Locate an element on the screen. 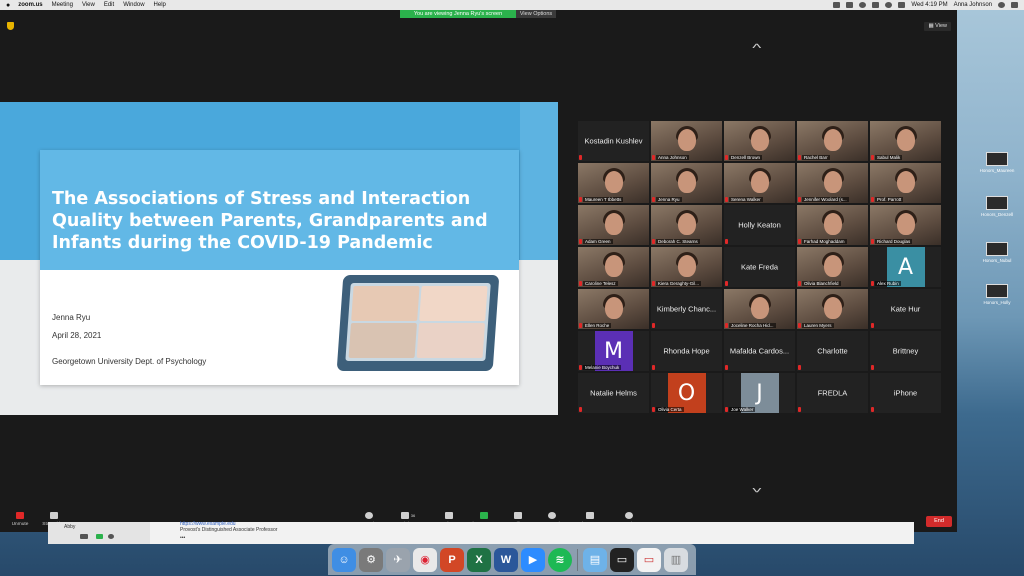 This screenshot has height=576, width=1024. desktop-file-honors-denzell: Honors_Denzell is located at coordinates (997, 206).